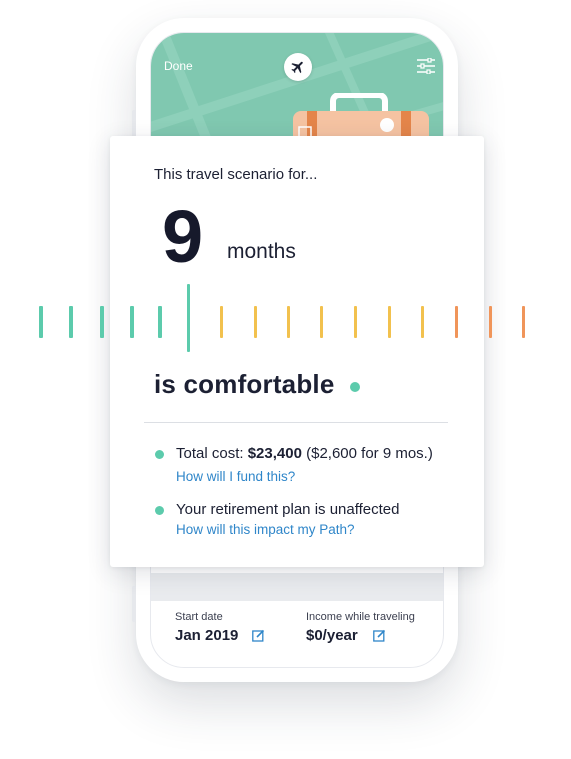  What do you see at coordinates (298, 67) in the screenshot?
I see `airplane-icon` at bounding box center [298, 67].